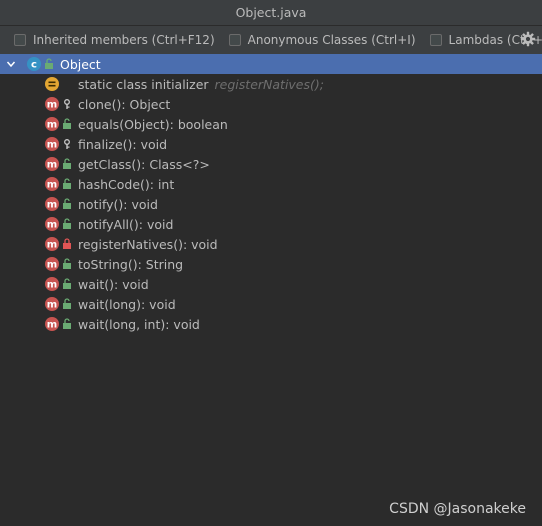  What do you see at coordinates (271, 284) in the screenshot?
I see `tree-member-item: m wait(): void` at bounding box center [271, 284].